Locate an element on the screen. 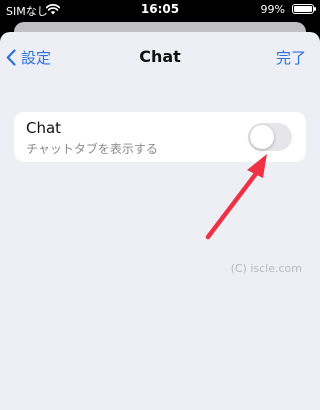 This screenshot has width=320, height=410. watermark: (C) iscle.com is located at coordinates (266, 268).